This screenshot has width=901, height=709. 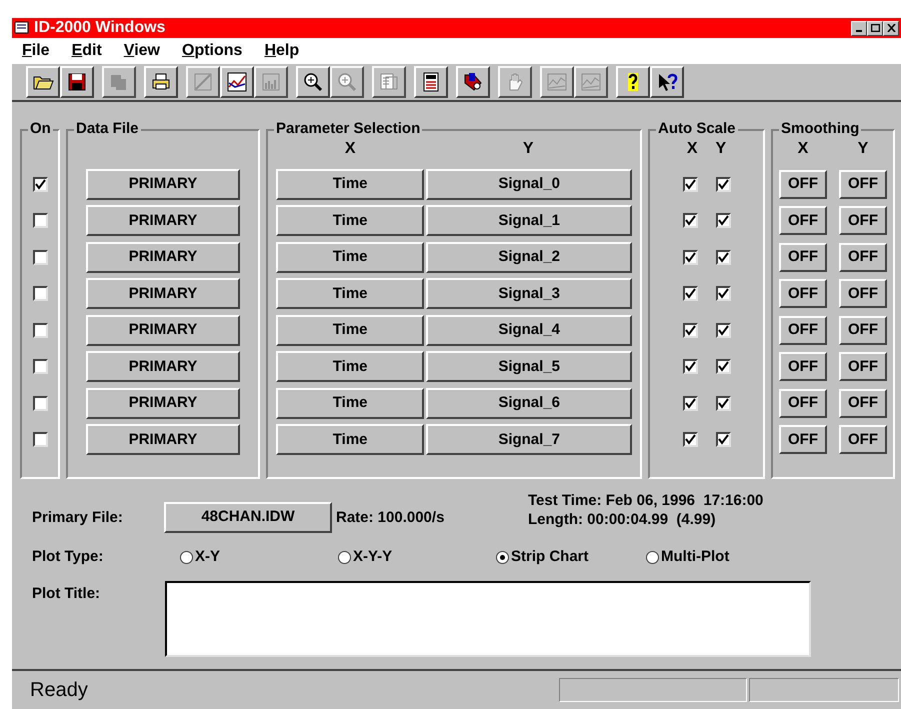 What do you see at coordinates (87, 51) in the screenshot?
I see `menu-item: Edit` at bounding box center [87, 51].